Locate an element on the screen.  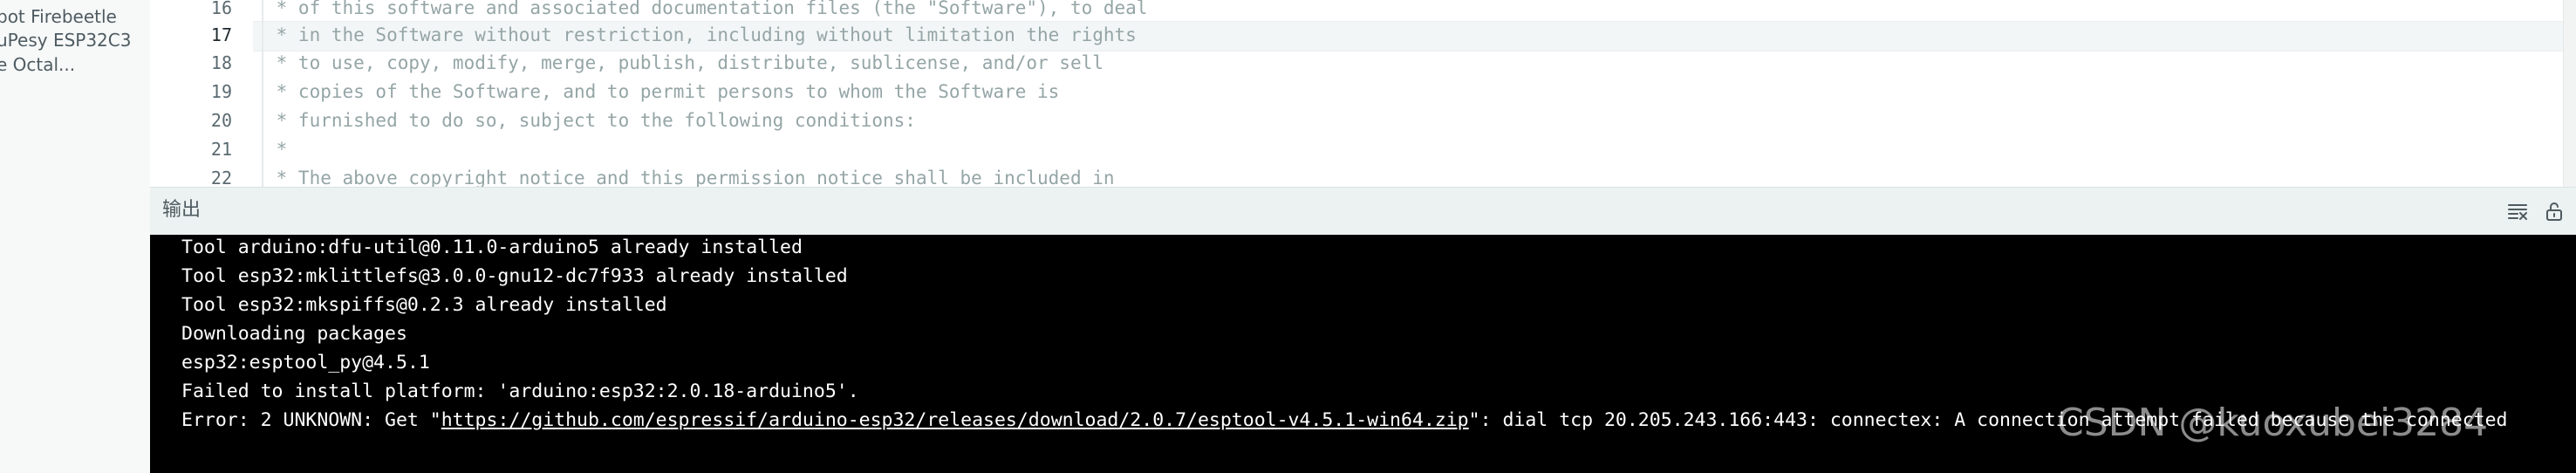
fold-guide is located at coordinates (262, 93).